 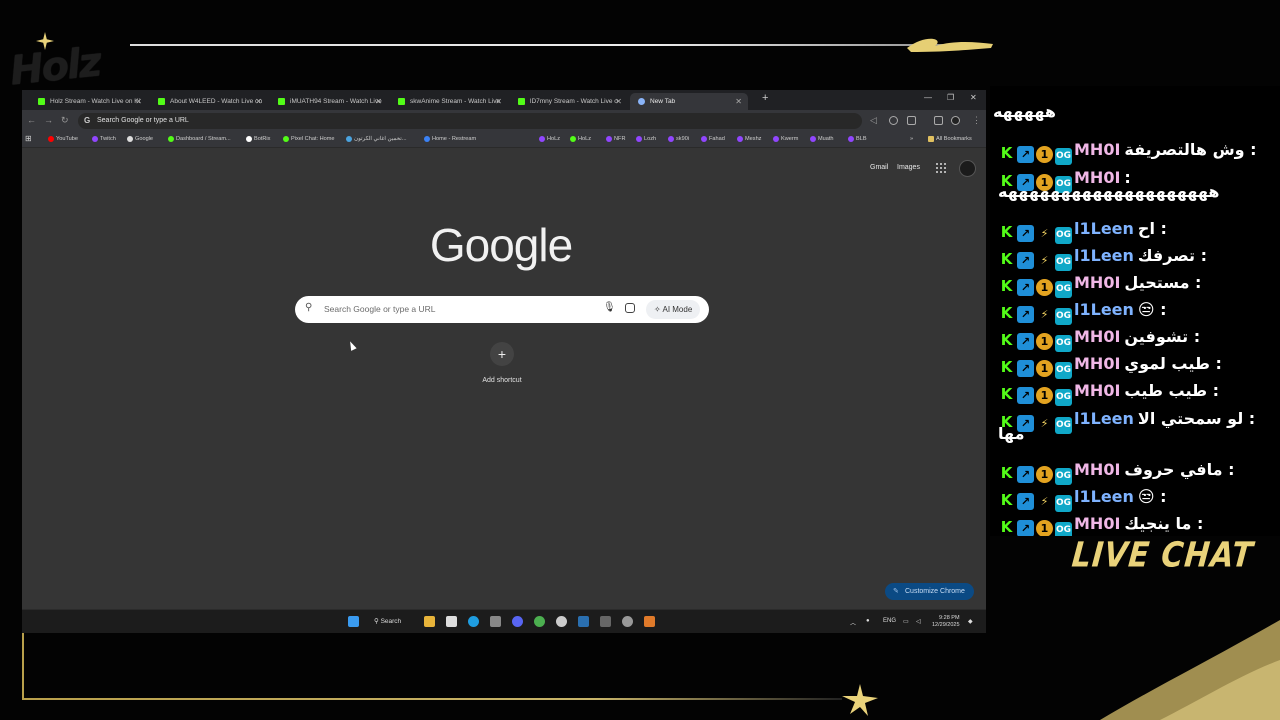 I want to click on kick-badge-icon: K, so click(x=1006, y=259).